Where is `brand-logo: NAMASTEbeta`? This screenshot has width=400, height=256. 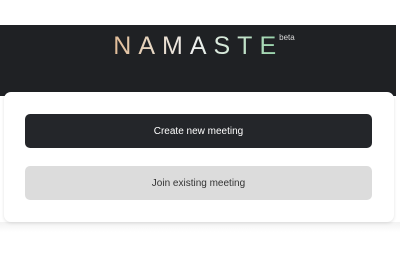 brand-logo: NAMASTEbeta is located at coordinates (198, 47).